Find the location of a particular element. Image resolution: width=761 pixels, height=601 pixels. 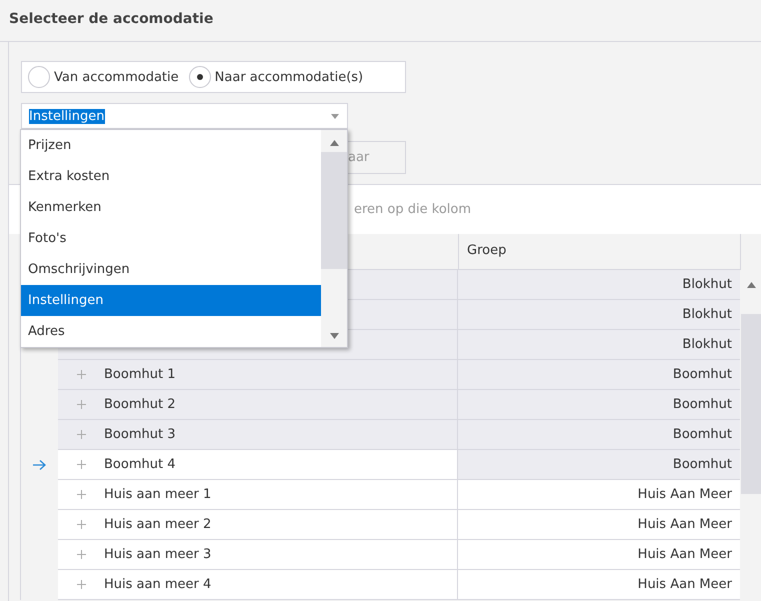

combo-box: Instellingen is located at coordinates (184, 116).